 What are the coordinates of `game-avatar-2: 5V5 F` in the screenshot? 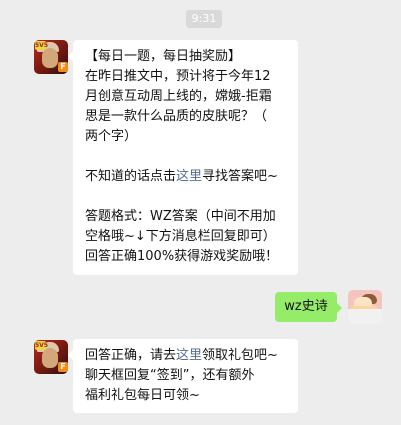 It's located at (51, 357).